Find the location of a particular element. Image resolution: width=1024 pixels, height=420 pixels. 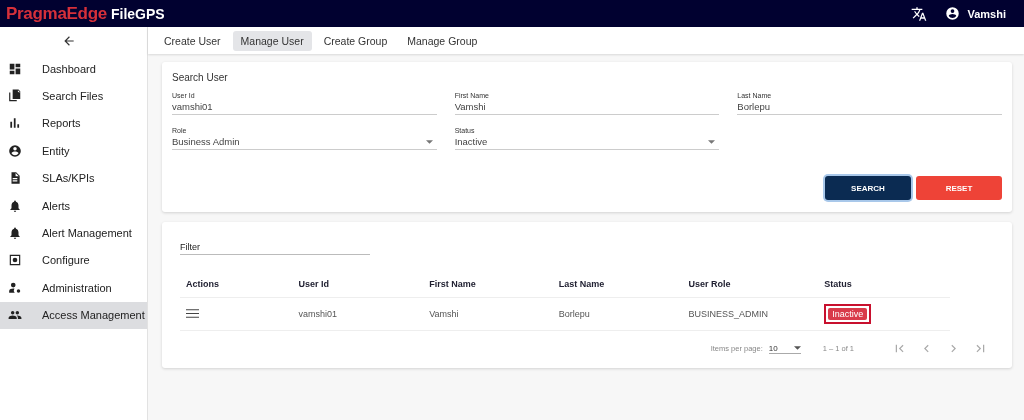

status-badge: Inactive is located at coordinates (848, 314).